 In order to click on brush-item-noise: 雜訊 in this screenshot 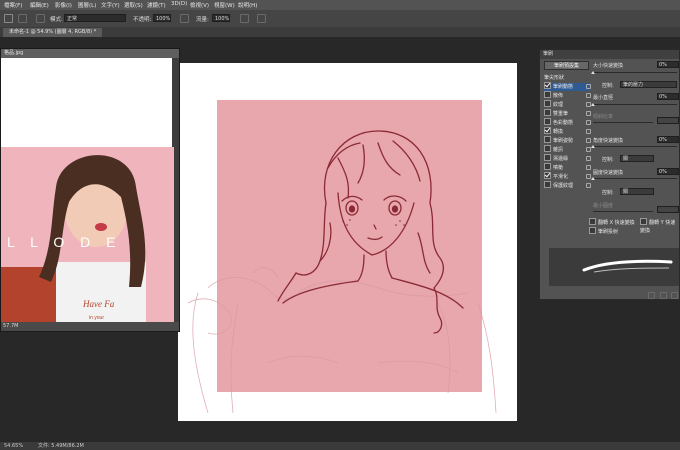, I will do `click(567, 149)`.